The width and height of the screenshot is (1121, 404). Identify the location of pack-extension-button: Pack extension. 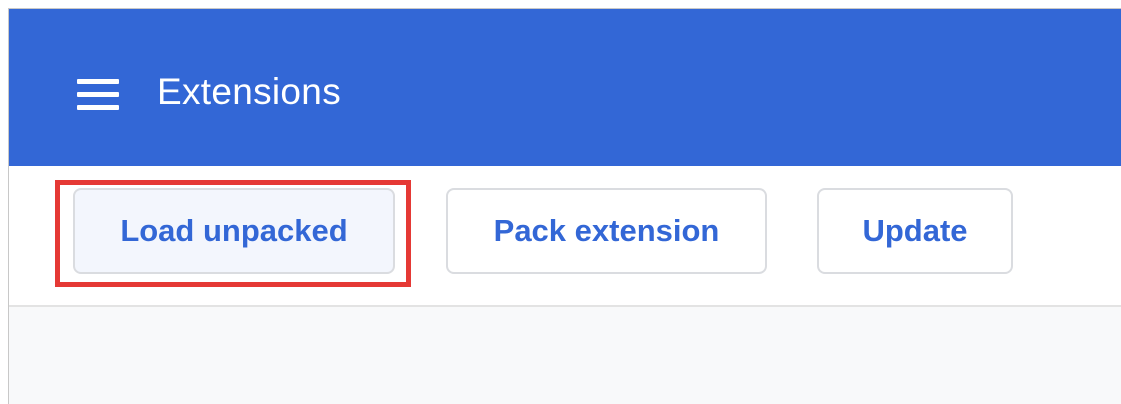
(606, 231).